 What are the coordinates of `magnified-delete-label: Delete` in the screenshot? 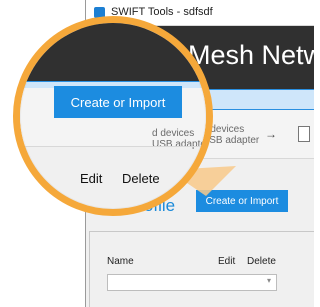 It's located at (141, 178).